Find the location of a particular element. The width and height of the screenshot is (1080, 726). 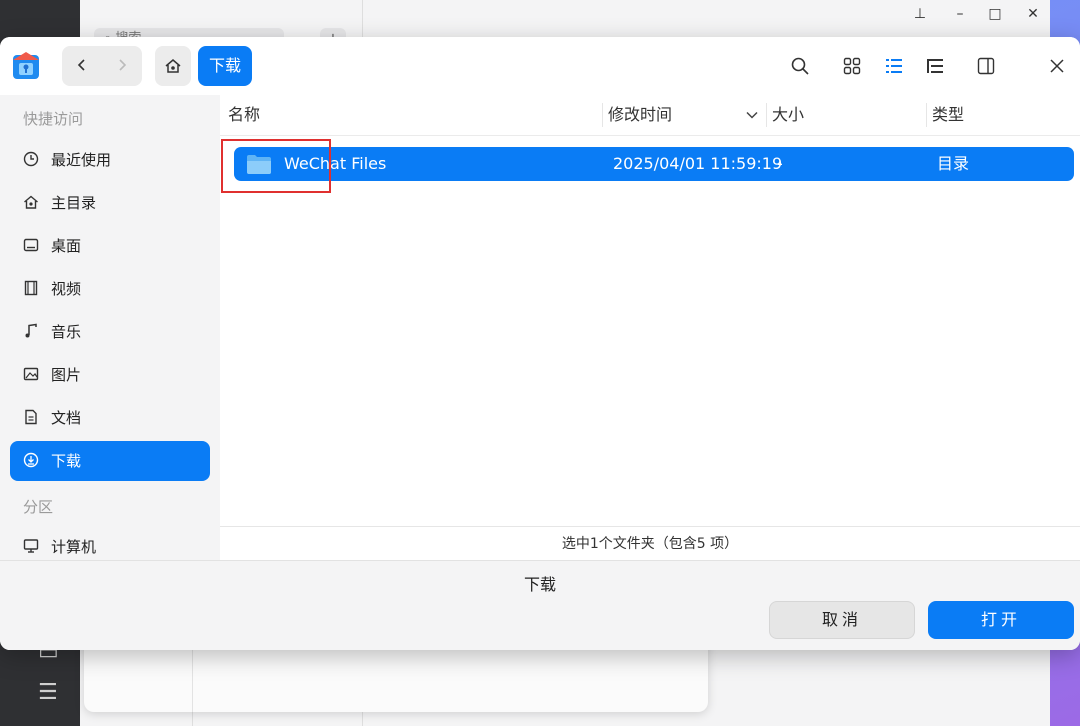

file-manager-logo is located at coordinates (26, 65).